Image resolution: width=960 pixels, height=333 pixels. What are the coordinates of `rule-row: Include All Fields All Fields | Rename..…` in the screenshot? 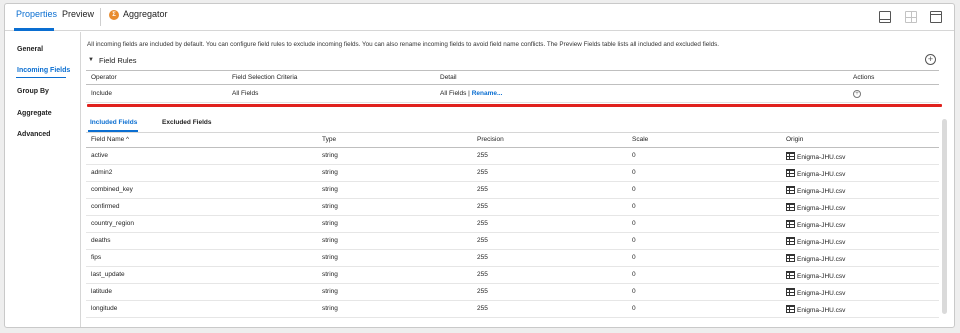 It's located at (512, 94).